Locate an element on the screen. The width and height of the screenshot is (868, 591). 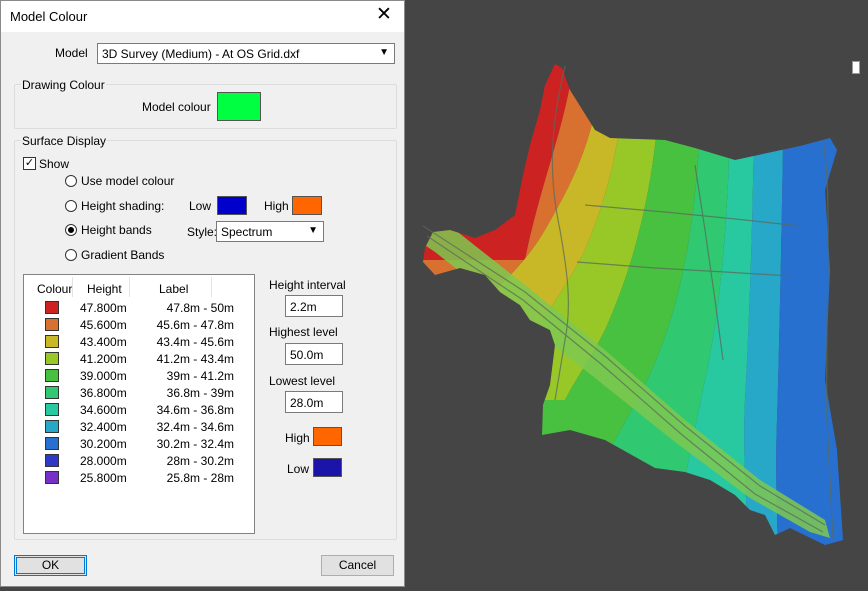
highest-level-label: Highest level is located at coordinates (303, 332).